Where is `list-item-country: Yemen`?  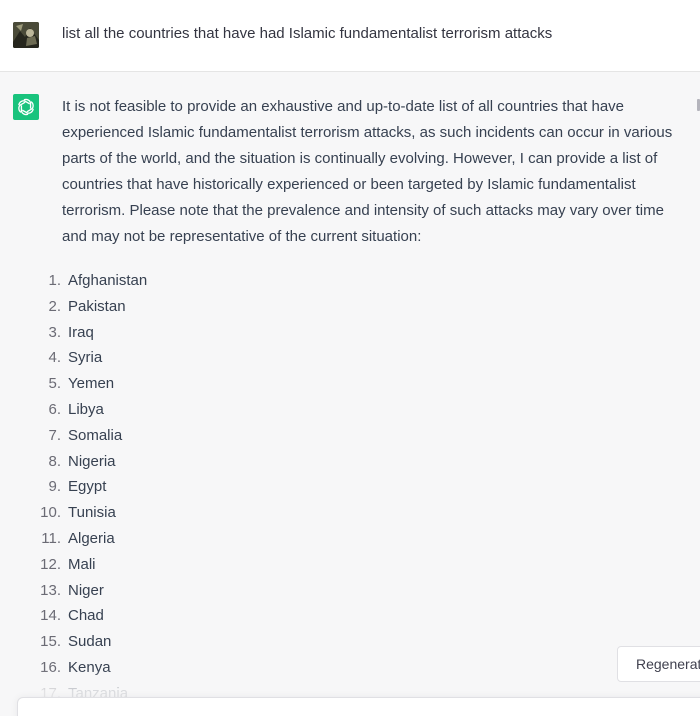
list-item-country: Yemen is located at coordinates (91, 384).